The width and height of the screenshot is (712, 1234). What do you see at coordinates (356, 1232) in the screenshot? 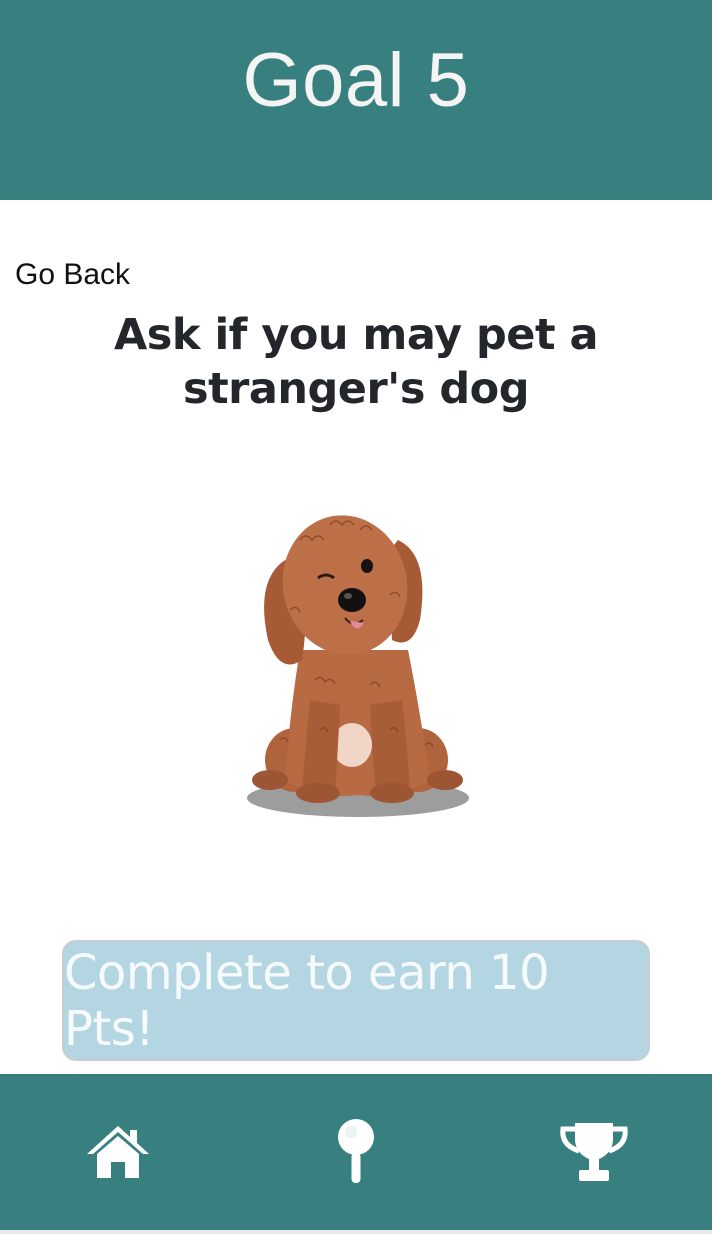
I see `footer-divider` at bounding box center [356, 1232].